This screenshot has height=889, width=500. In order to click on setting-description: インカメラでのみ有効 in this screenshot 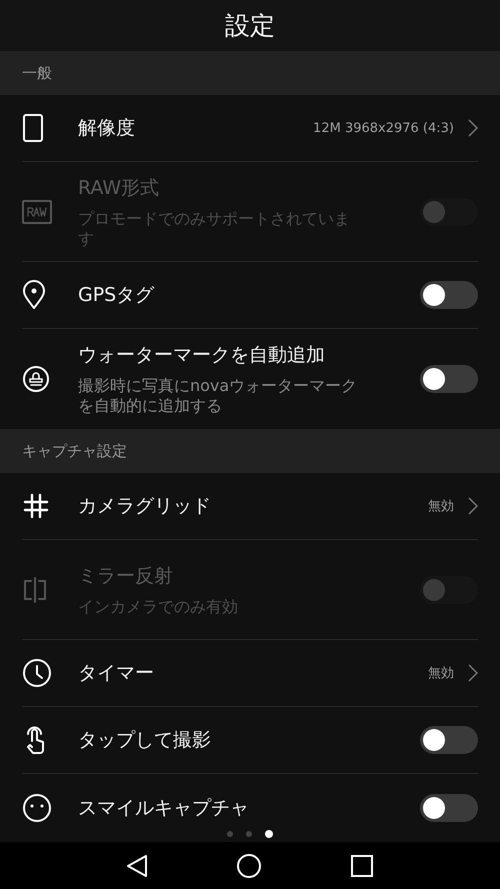, I will do `click(158, 606)`.